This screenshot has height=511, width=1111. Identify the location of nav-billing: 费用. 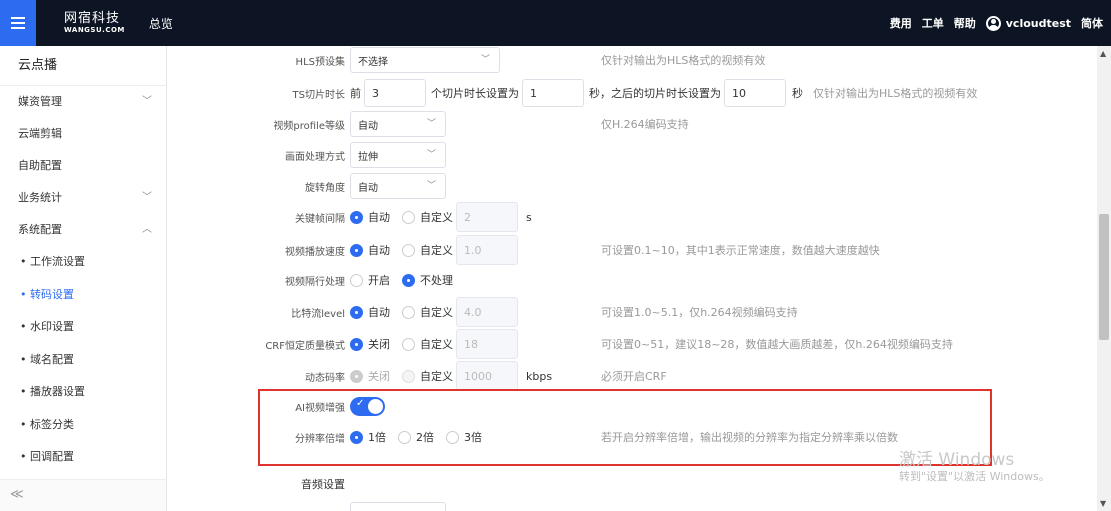
(901, 23).